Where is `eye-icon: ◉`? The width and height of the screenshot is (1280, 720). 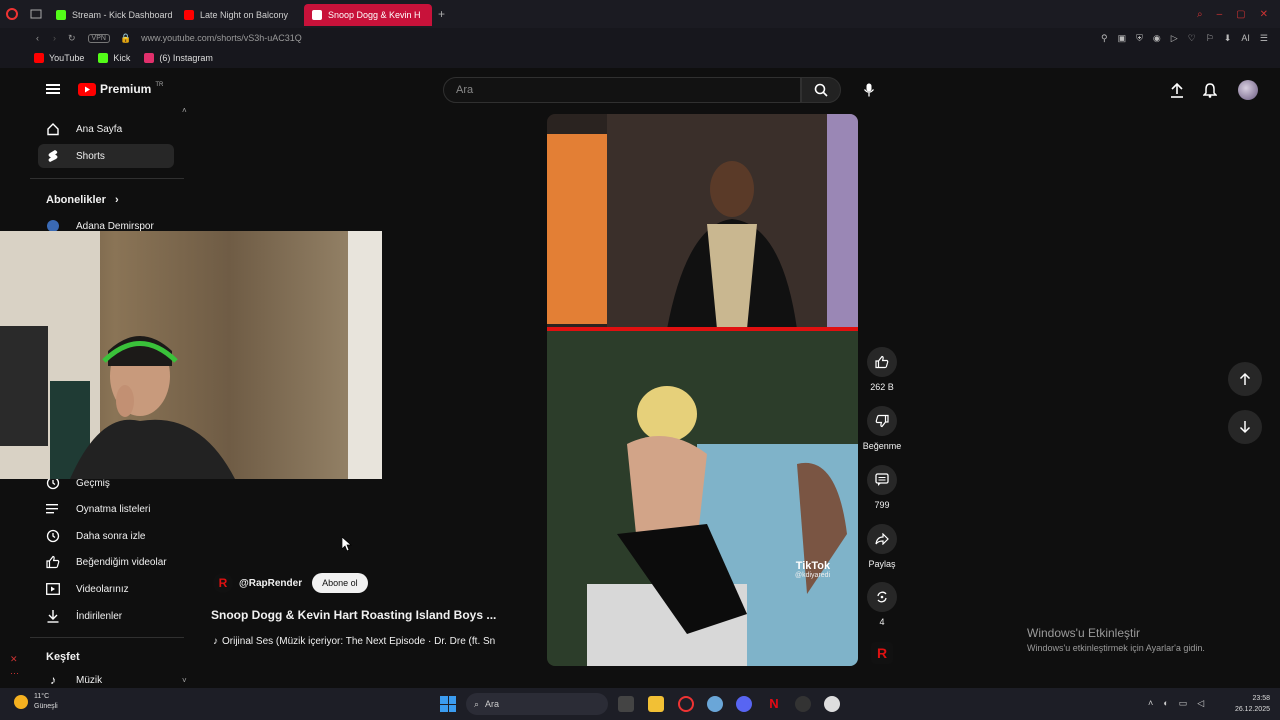
eye-icon: ◉ is located at coordinates (1157, 38).